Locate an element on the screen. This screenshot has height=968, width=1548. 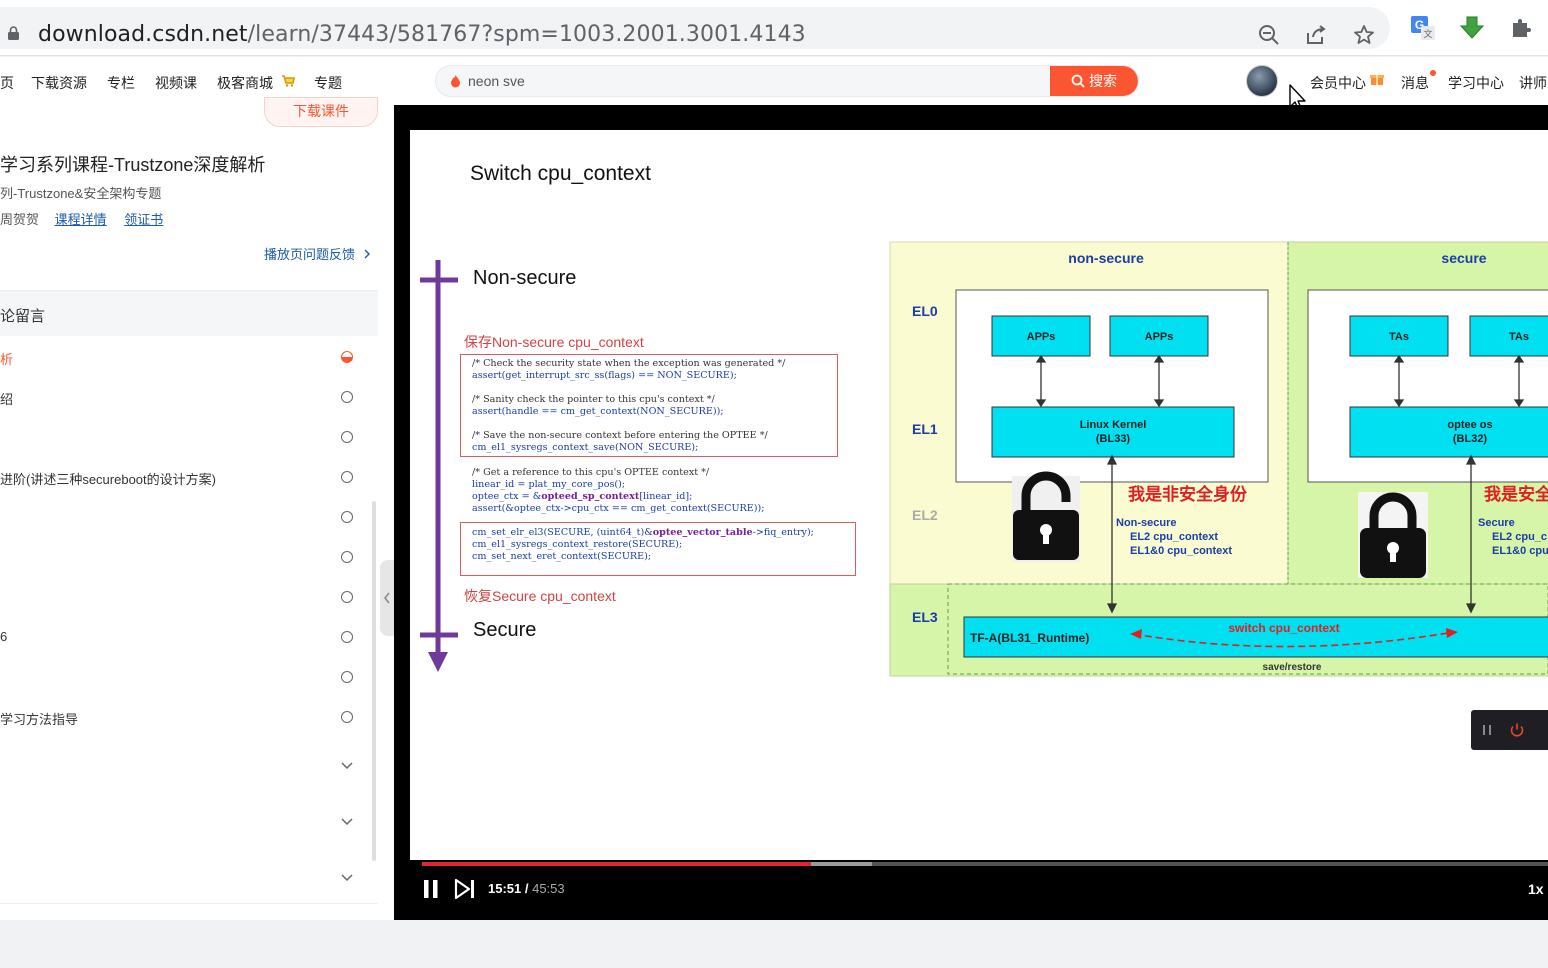
s-context-title: Secure is located at coordinates (1496, 523).